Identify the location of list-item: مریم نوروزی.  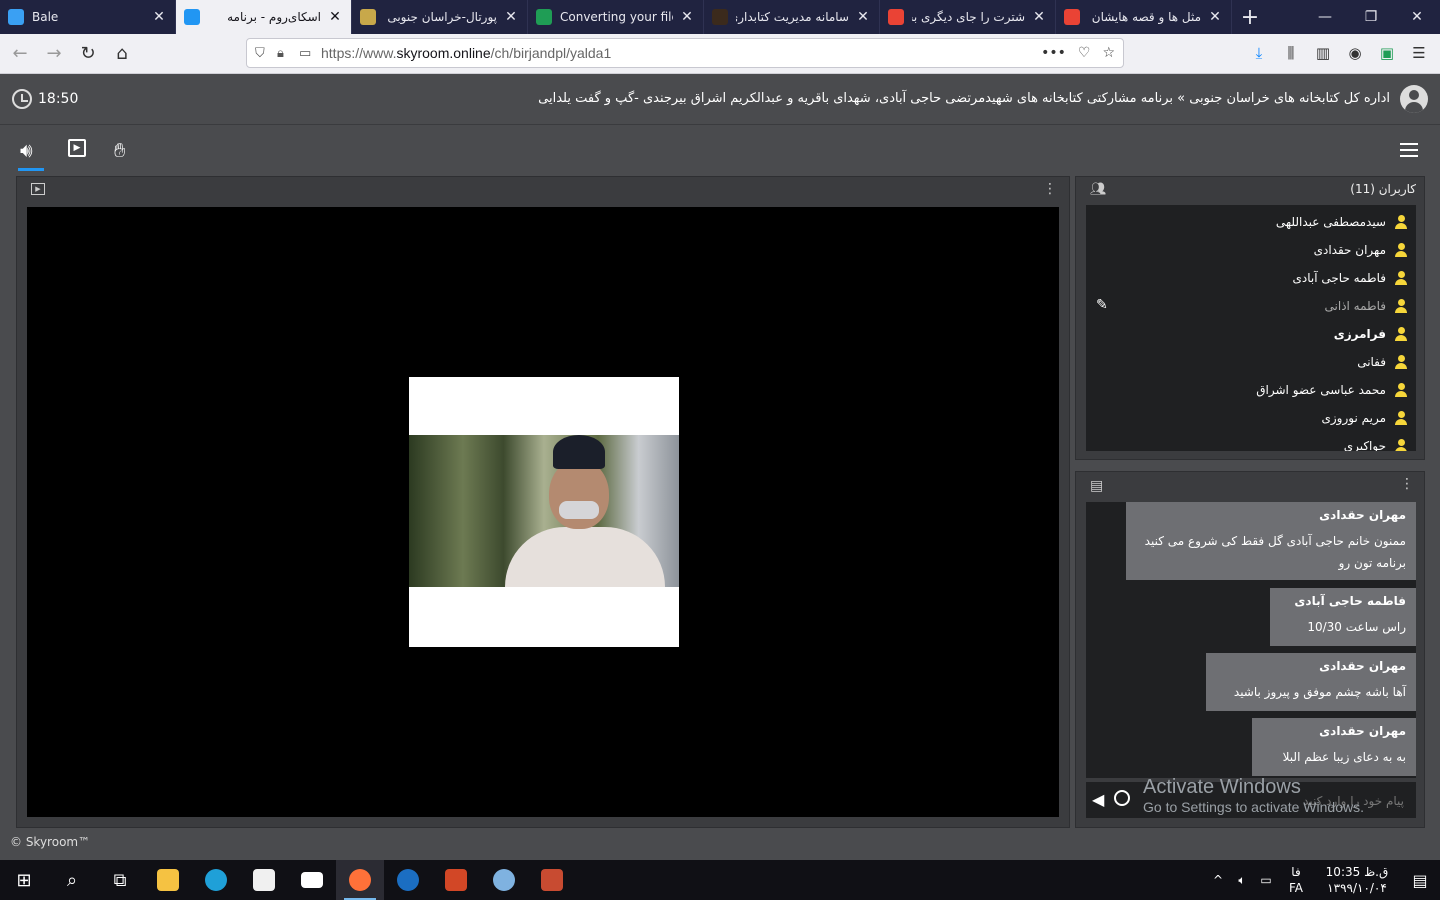
(1364, 418).